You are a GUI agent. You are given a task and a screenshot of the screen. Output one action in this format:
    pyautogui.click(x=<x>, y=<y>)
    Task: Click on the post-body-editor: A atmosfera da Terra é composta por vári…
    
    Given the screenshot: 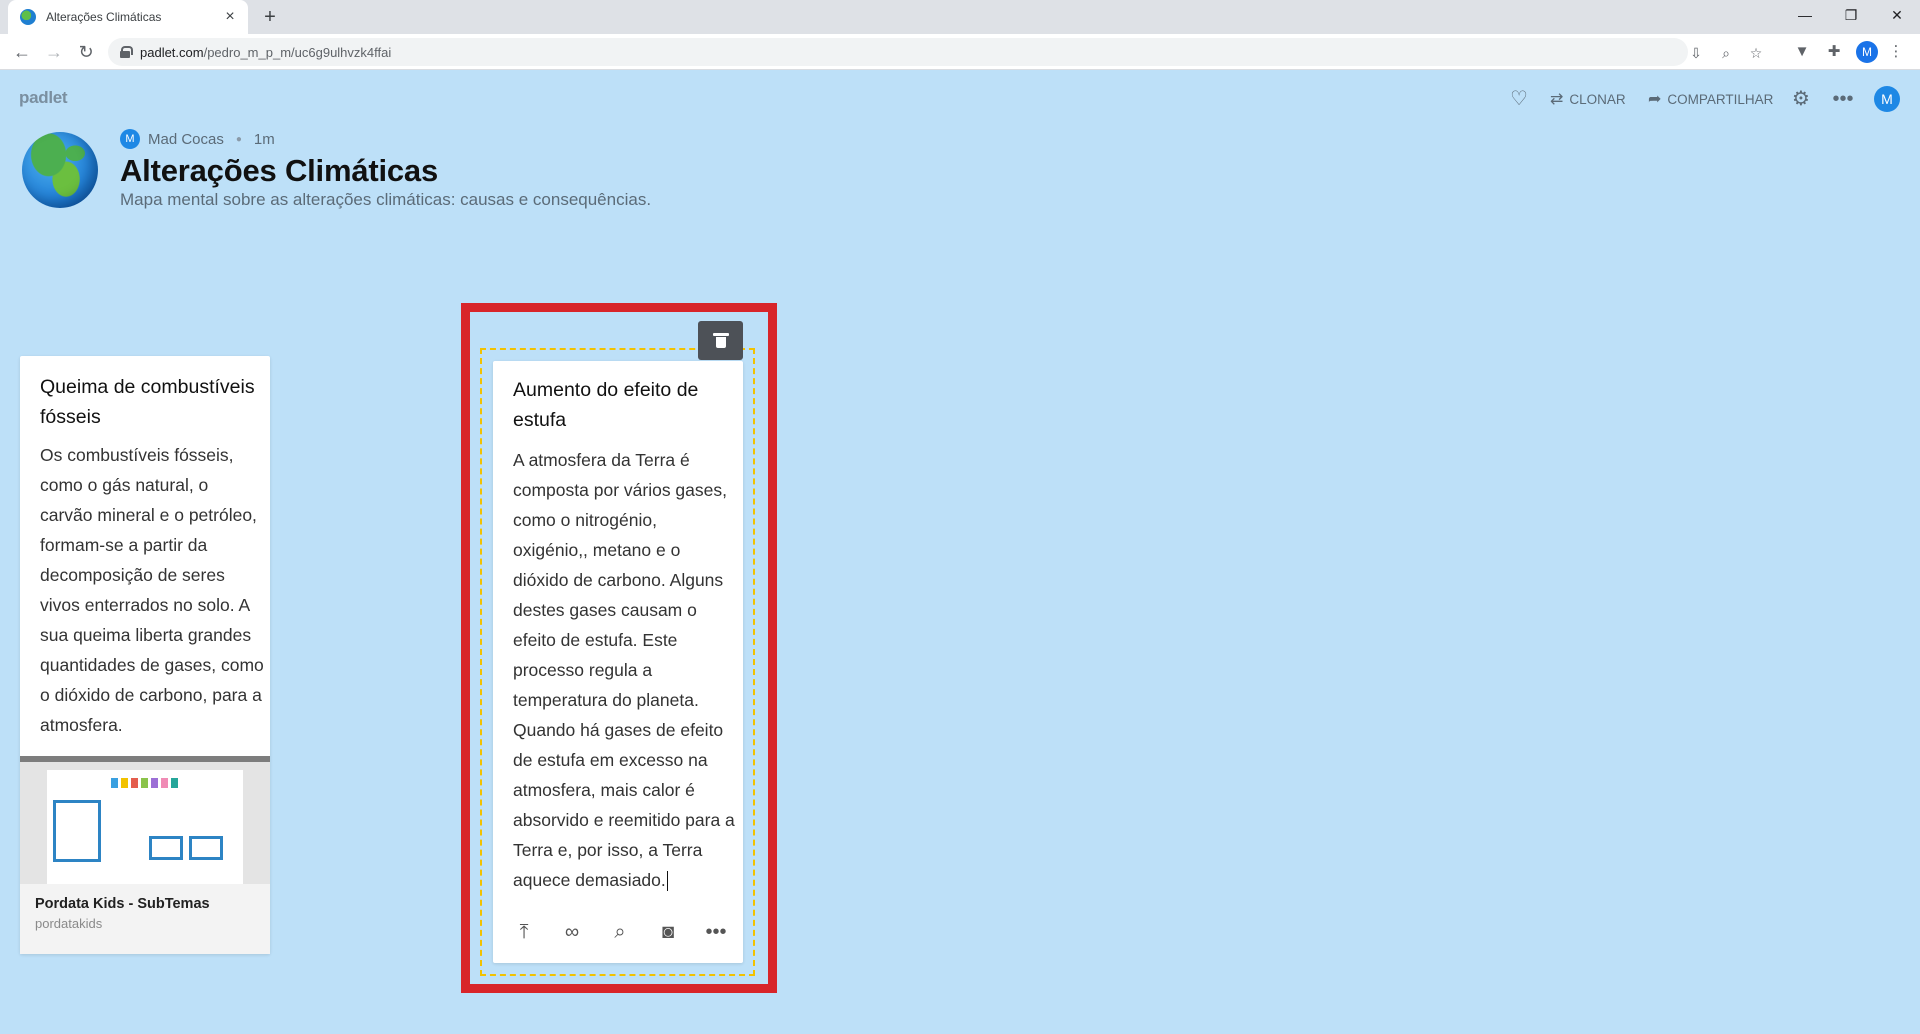 What is the action you would take?
    pyautogui.click(x=624, y=670)
    